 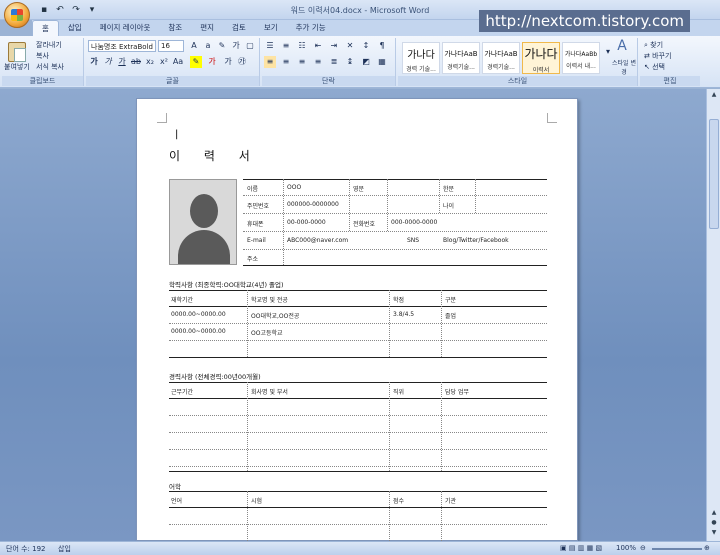 I want to click on font-name-combo: 나눔명조 ExtraBold, so click(x=122, y=46).